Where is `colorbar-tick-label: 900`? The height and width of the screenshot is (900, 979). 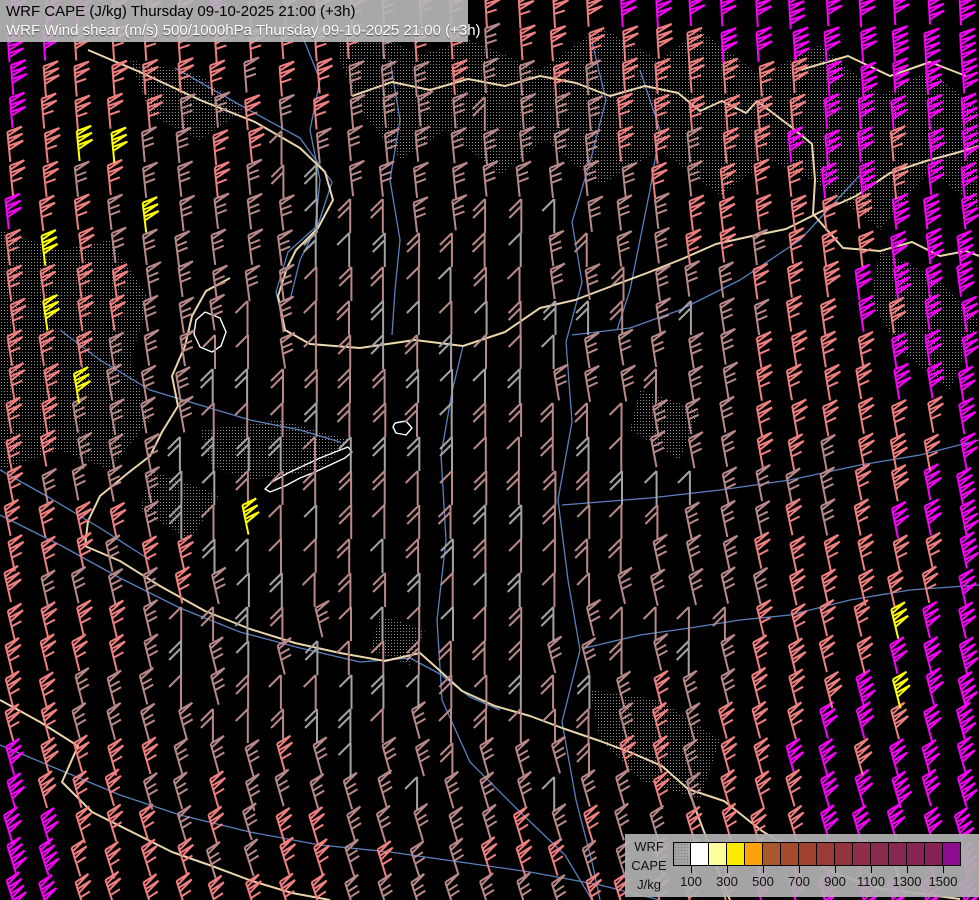 colorbar-tick-label: 900 is located at coordinates (835, 881).